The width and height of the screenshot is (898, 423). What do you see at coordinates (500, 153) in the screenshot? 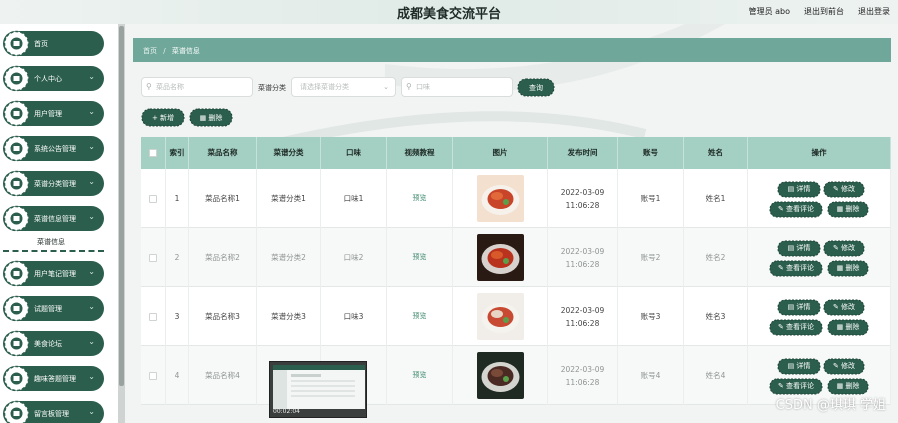
I see `column-header: 图片` at bounding box center [500, 153].